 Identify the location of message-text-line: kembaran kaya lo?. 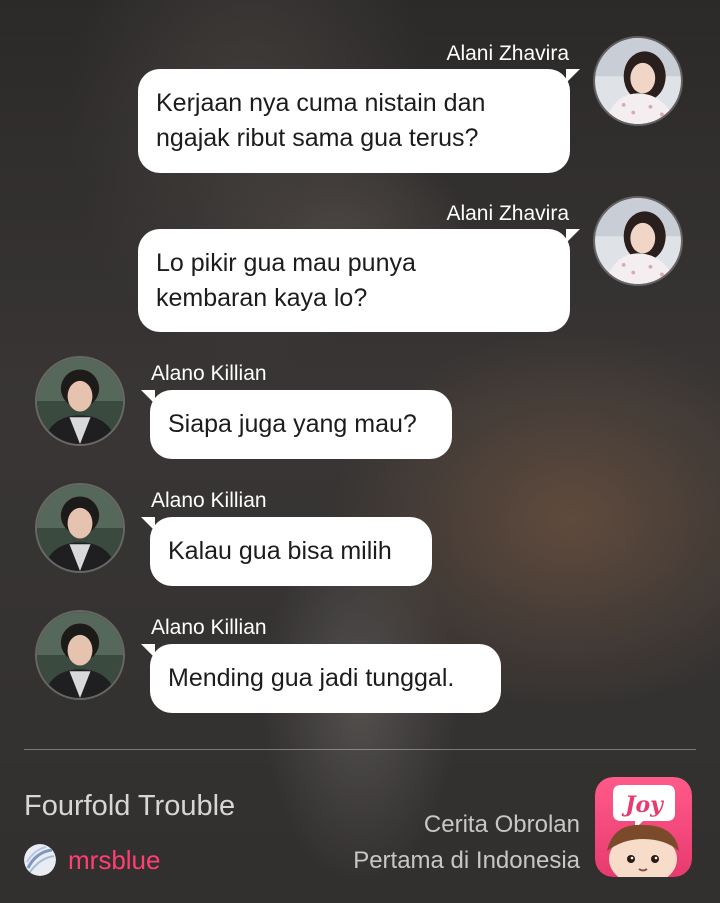
(262, 298).